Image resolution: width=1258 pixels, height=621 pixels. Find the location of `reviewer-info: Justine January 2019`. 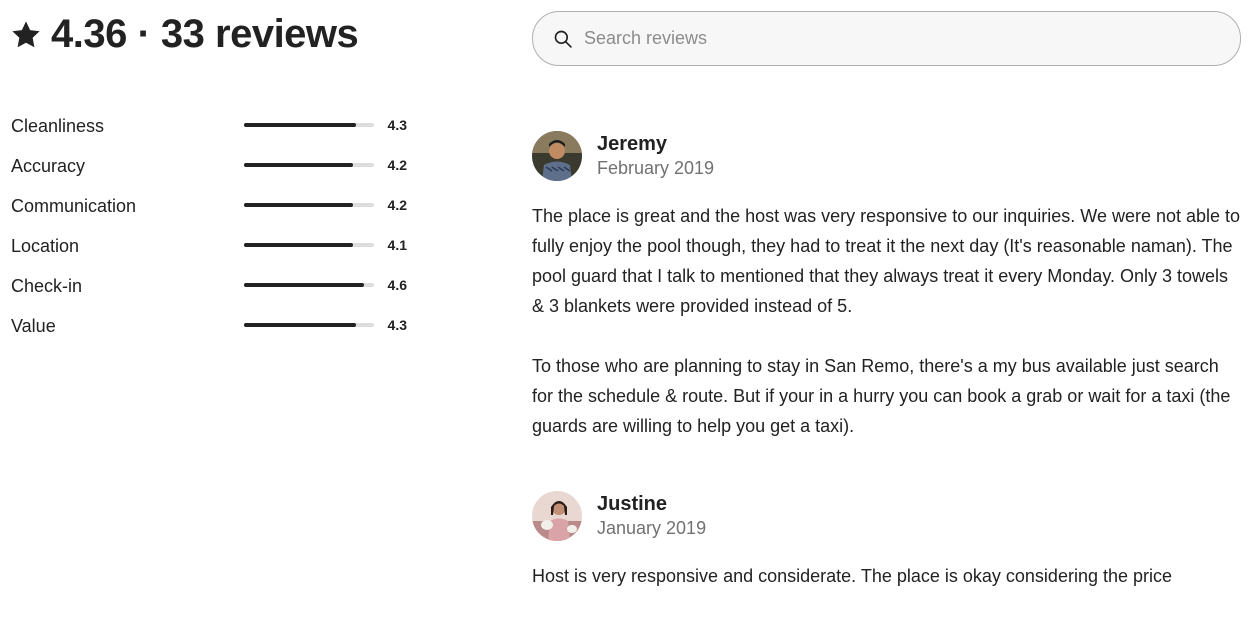

reviewer-info: Justine January 2019 is located at coordinates (651, 516).